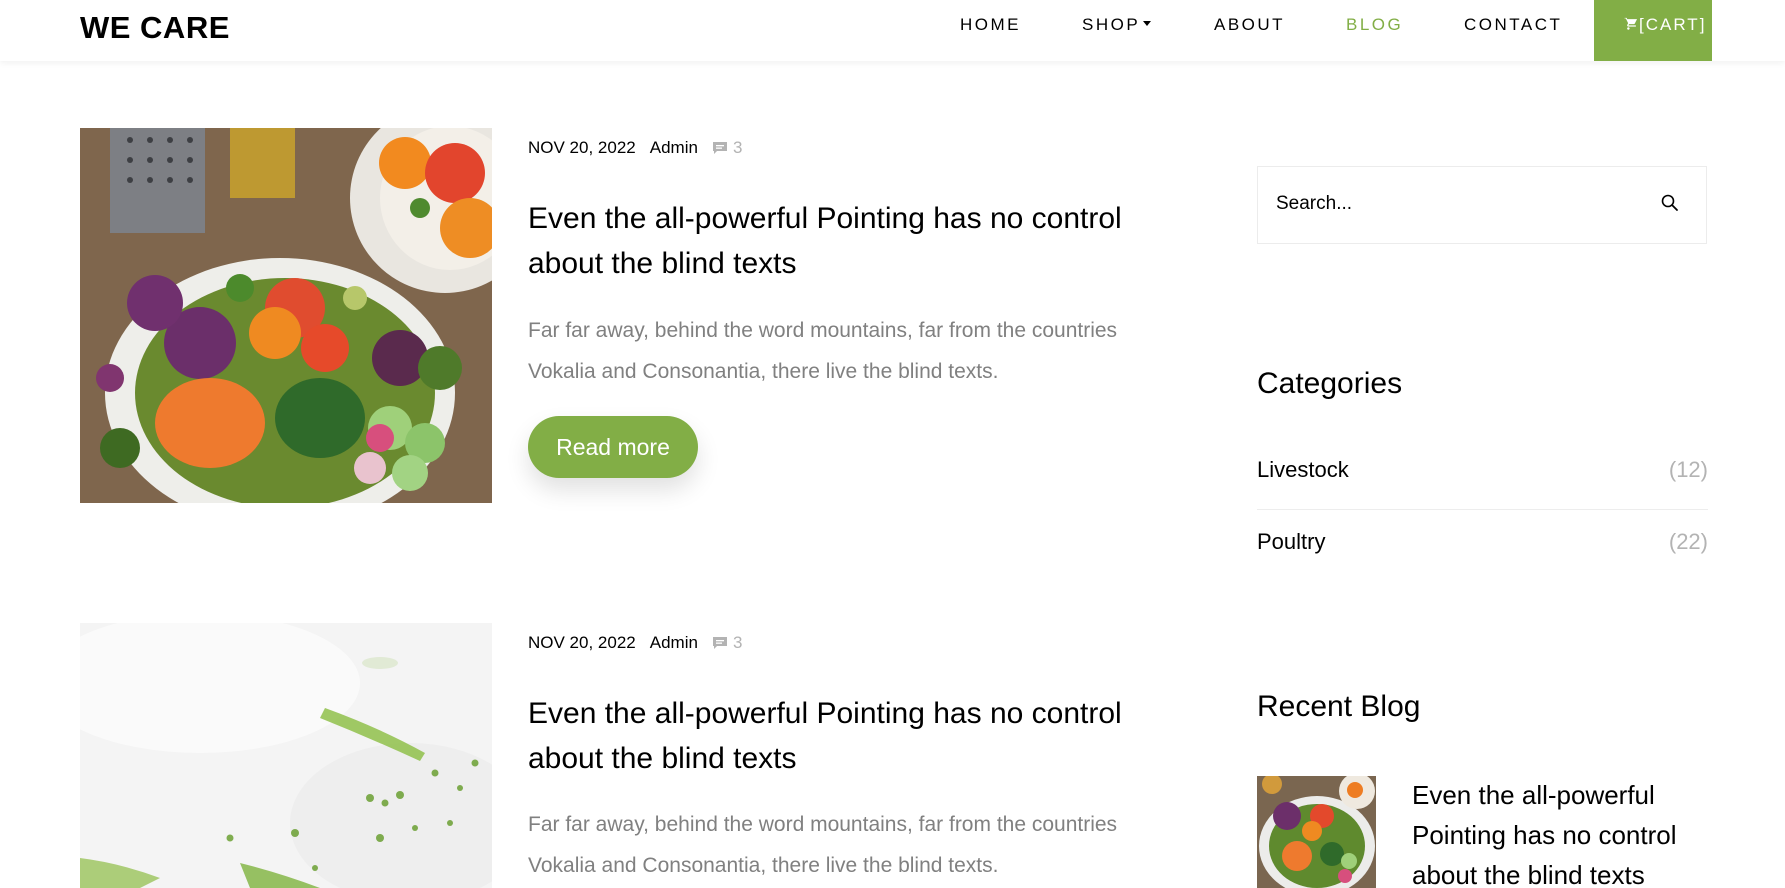  I want to click on nav-item-shop-label: SHOP, so click(1111, 24).